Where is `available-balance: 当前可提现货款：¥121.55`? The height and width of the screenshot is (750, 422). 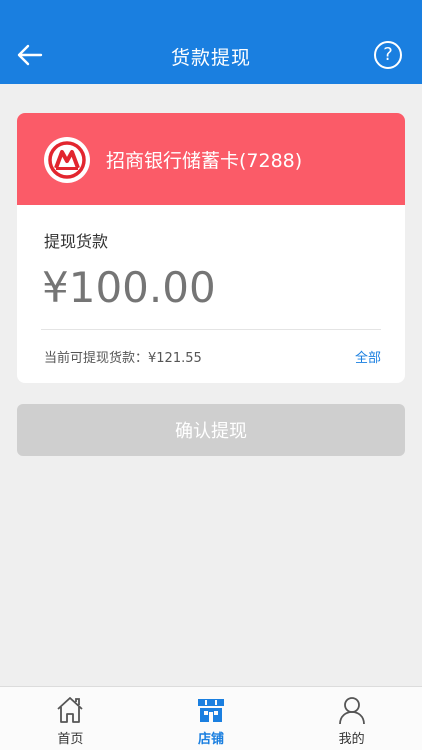
available-balance: 当前可提现货款：¥121.55 is located at coordinates (123, 358).